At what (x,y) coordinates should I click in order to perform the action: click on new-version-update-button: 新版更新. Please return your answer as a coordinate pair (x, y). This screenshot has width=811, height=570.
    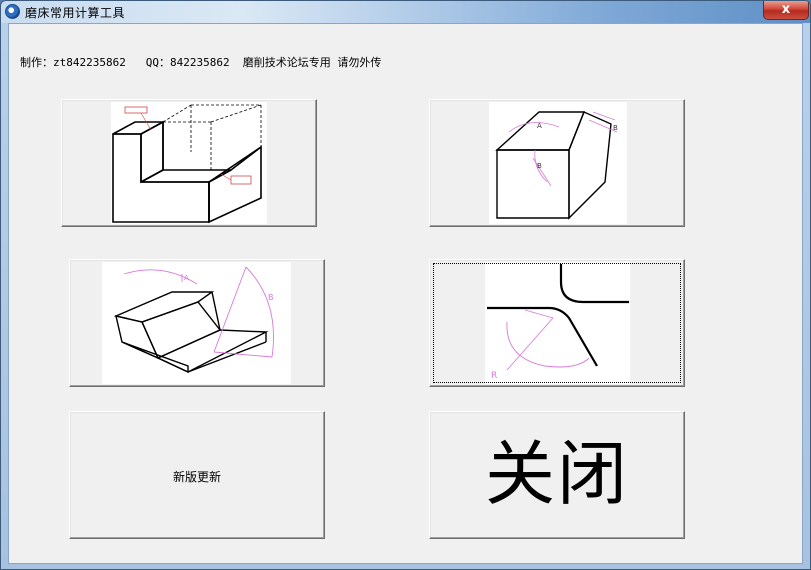
    Looking at the image, I should click on (197, 475).